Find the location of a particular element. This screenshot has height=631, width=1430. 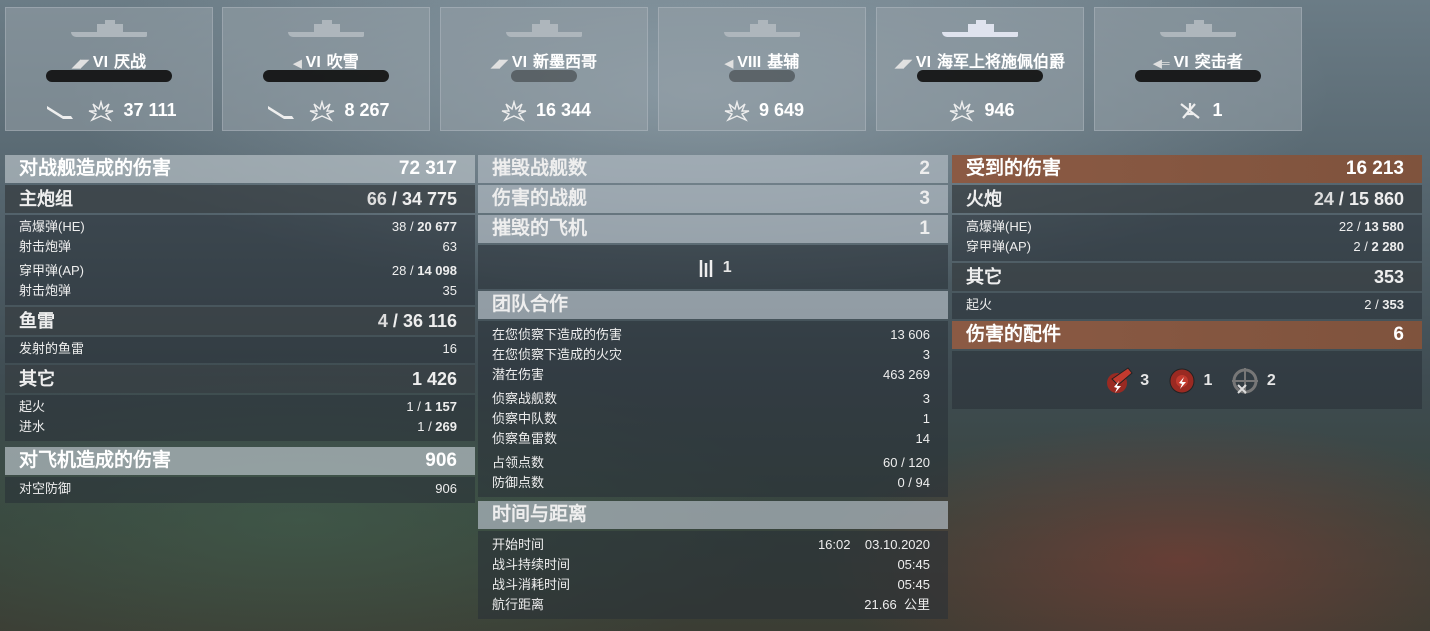

potential-damage-row: 潜在伤害 463 269 is located at coordinates (711, 374).